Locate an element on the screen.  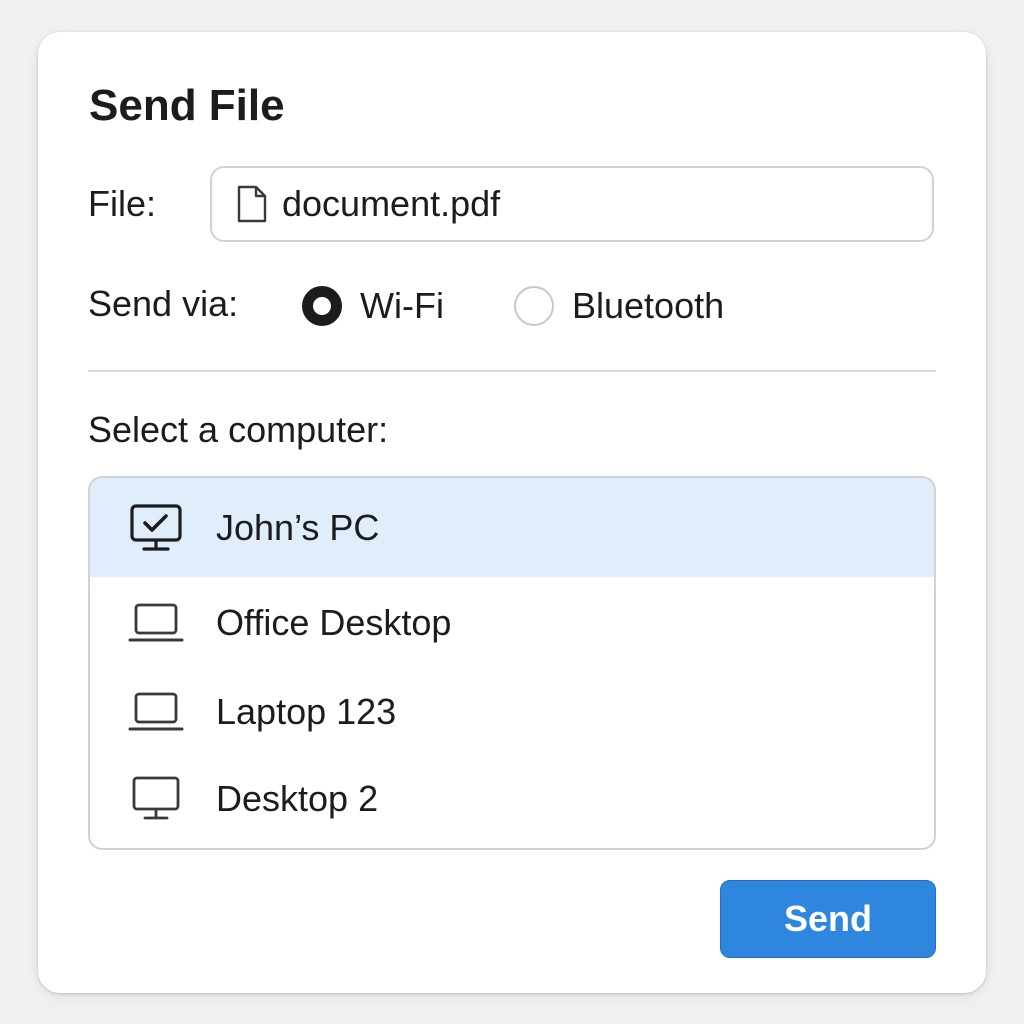
document-icon is located at coordinates (252, 204).